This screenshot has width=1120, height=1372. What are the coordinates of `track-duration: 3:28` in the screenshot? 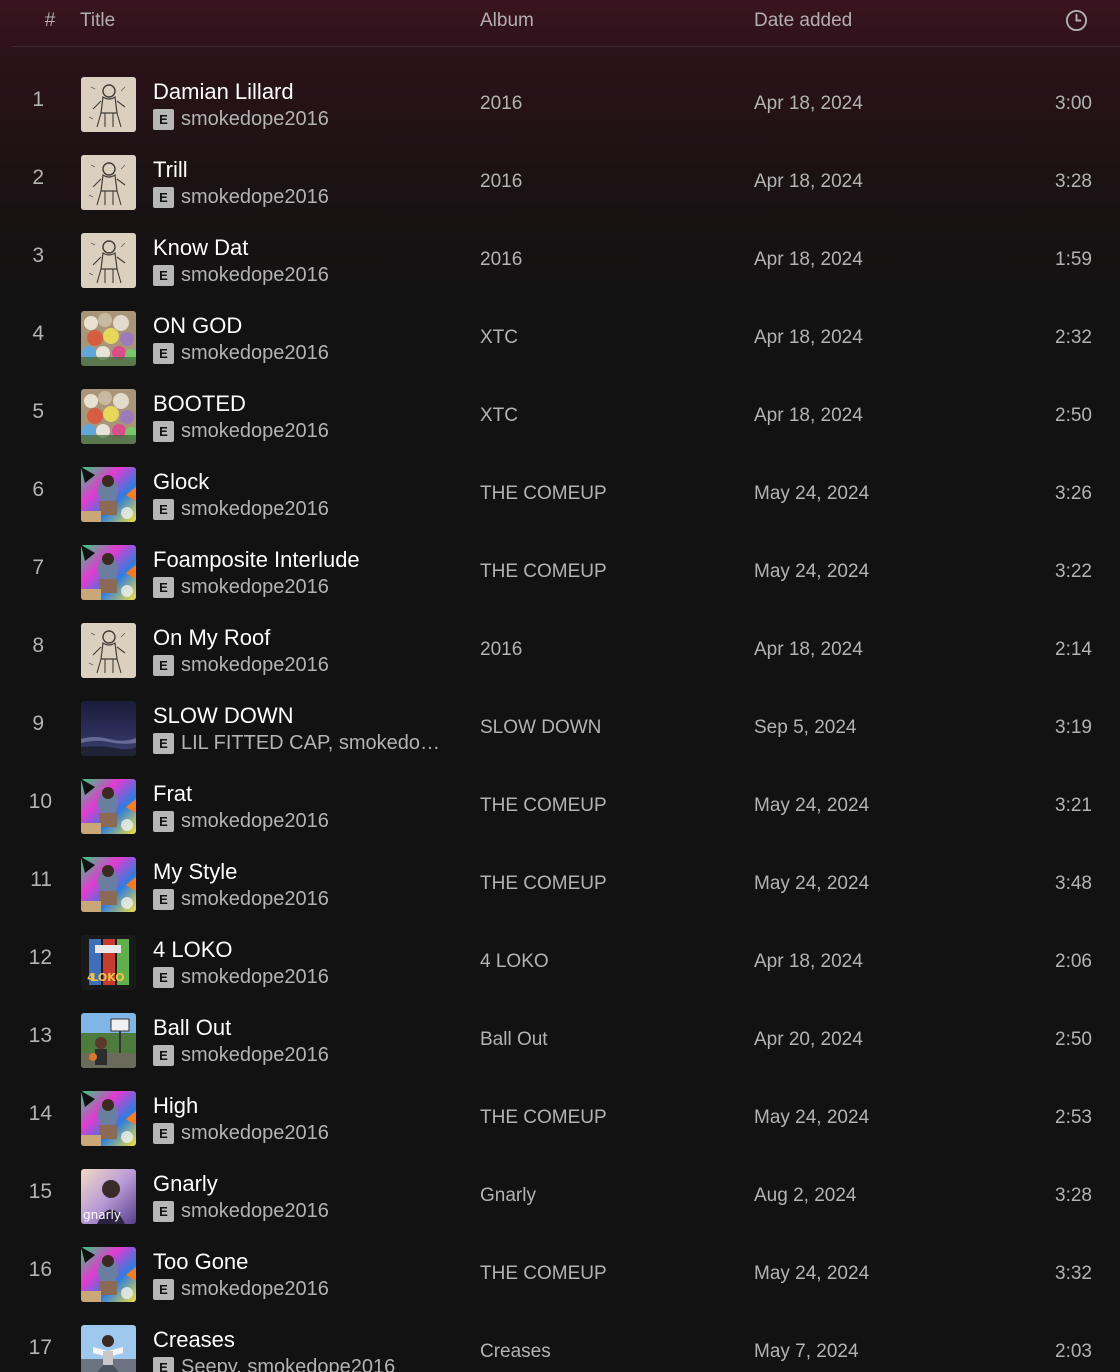 It's located at (1073, 181).